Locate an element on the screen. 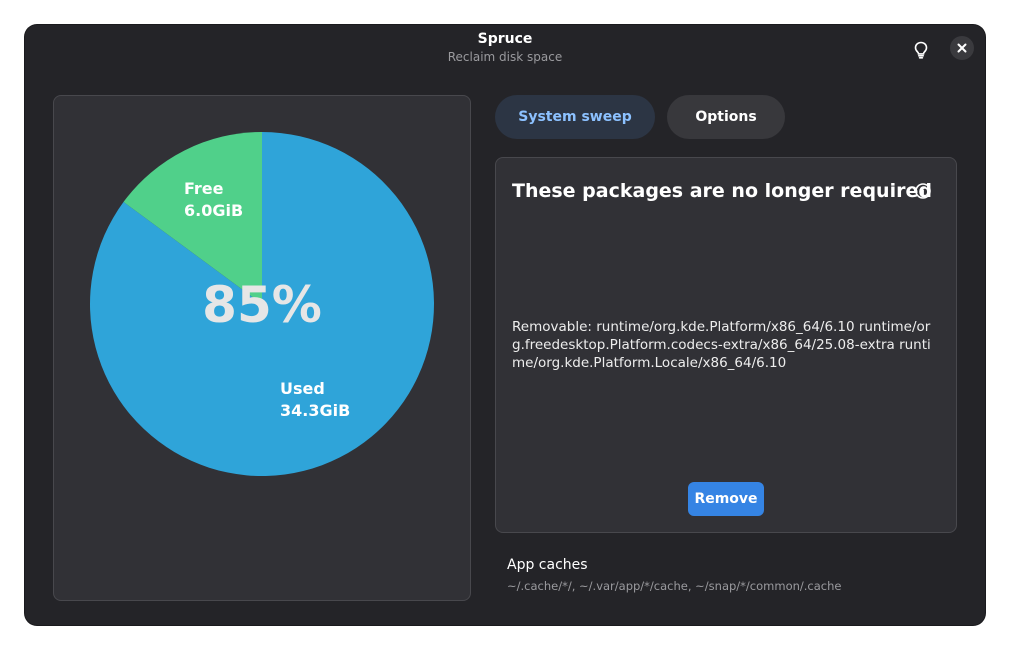 The width and height of the screenshot is (1010, 650). close-icon is located at coordinates (962, 48).